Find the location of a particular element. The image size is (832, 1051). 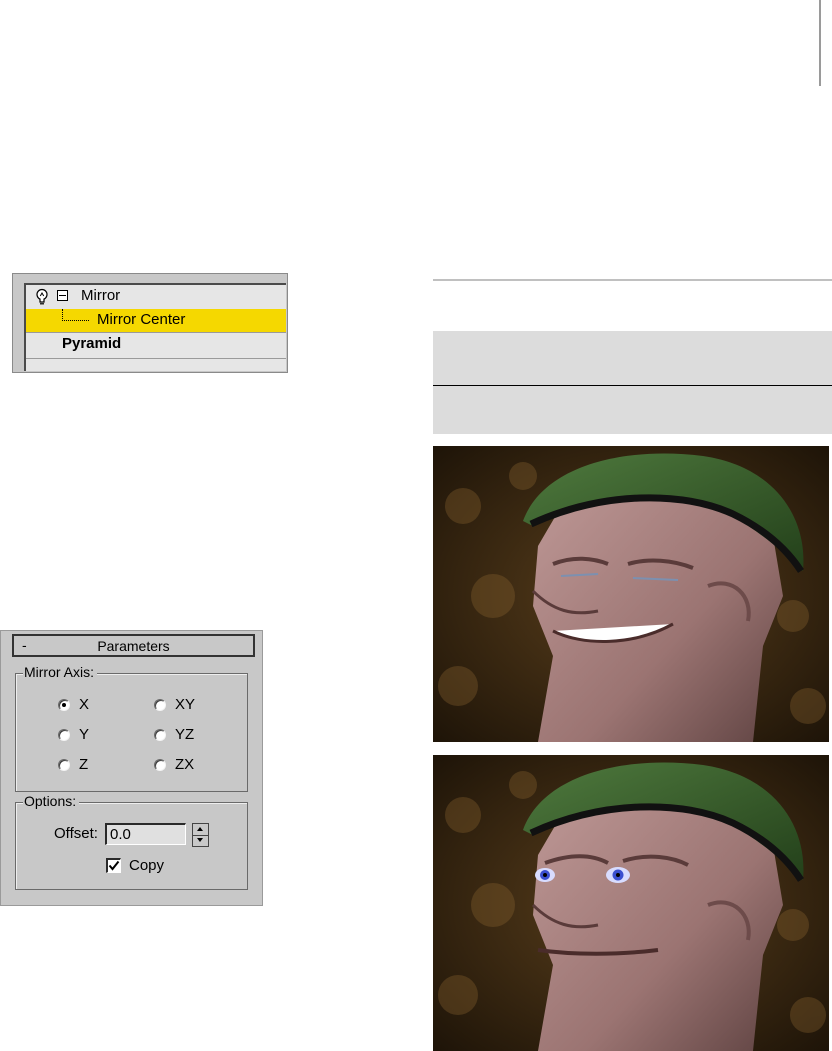

group-title: Mirror Axis: is located at coordinates (60, 672).